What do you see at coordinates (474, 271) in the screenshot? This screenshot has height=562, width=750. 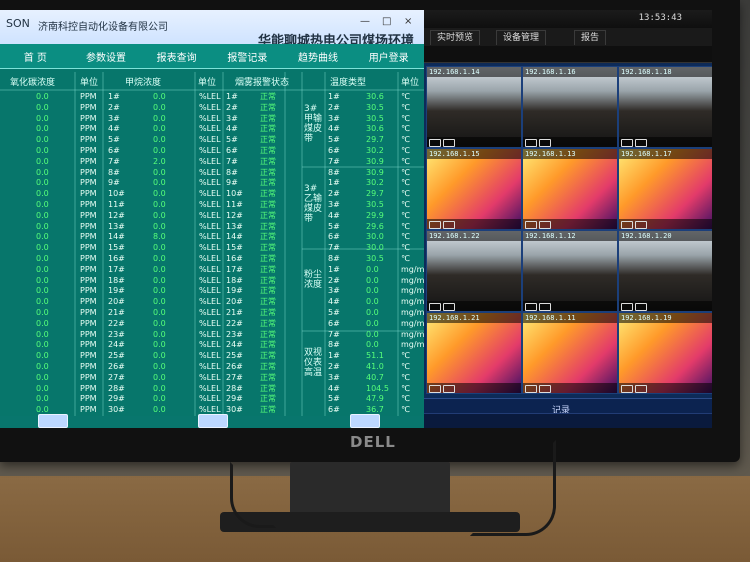 I see `camera-tile: 192.168.1.22` at bounding box center [474, 271].